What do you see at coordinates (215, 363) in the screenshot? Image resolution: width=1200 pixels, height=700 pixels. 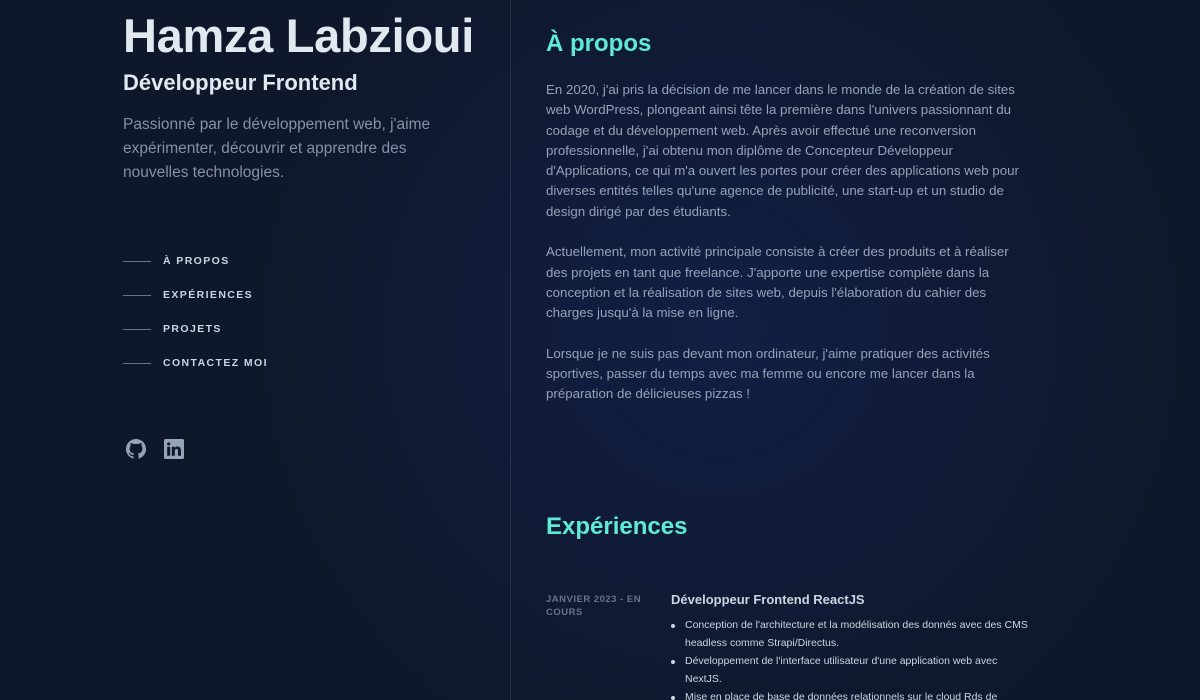 I see `nav-label: CONTACTEZ MOI` at bounding box center [215, 363].